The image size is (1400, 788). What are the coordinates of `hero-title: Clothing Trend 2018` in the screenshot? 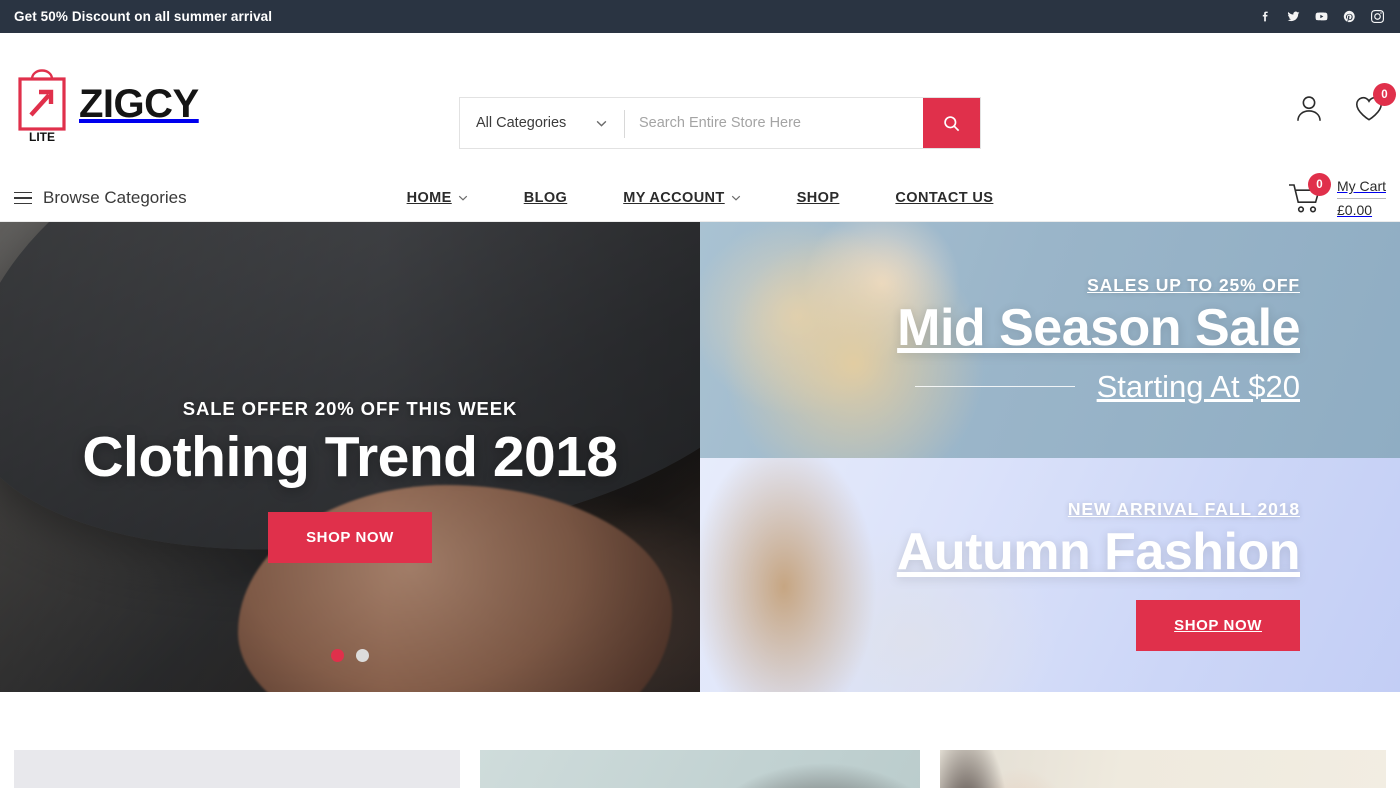 It's located at (350, 457).